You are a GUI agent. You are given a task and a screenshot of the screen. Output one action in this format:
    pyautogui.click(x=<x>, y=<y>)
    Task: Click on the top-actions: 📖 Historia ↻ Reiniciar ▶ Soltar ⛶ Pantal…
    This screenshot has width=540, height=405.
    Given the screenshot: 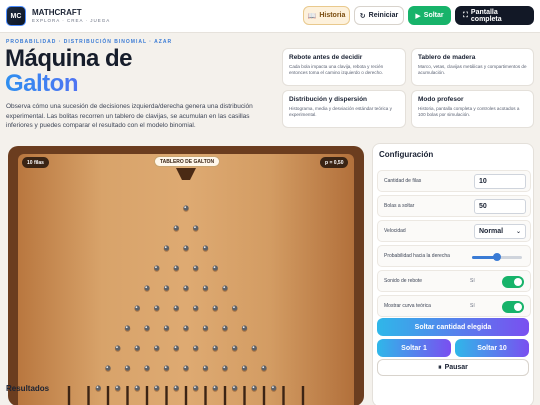 What is the action you would take?
    pyautogui.click(x=418, y=15)
    